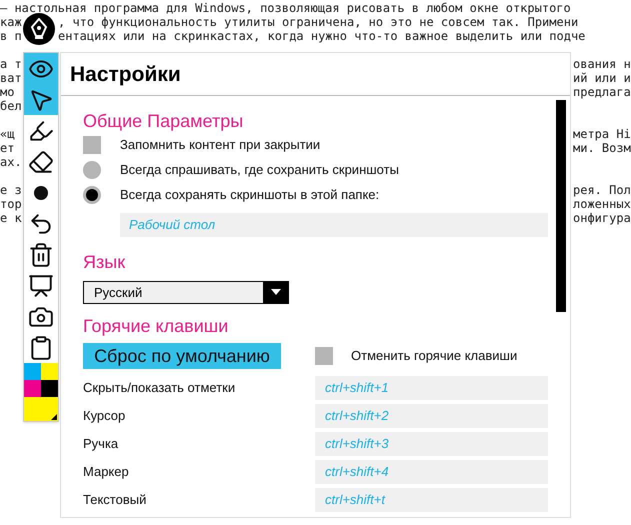 This screenshot has height=525, width=631. Describe the element at coordinates (286, 8) in the screenshot. I see `article-text-line: – настольная программа для Windows, позволяющая рисовать в любом окне открытого` at that location.